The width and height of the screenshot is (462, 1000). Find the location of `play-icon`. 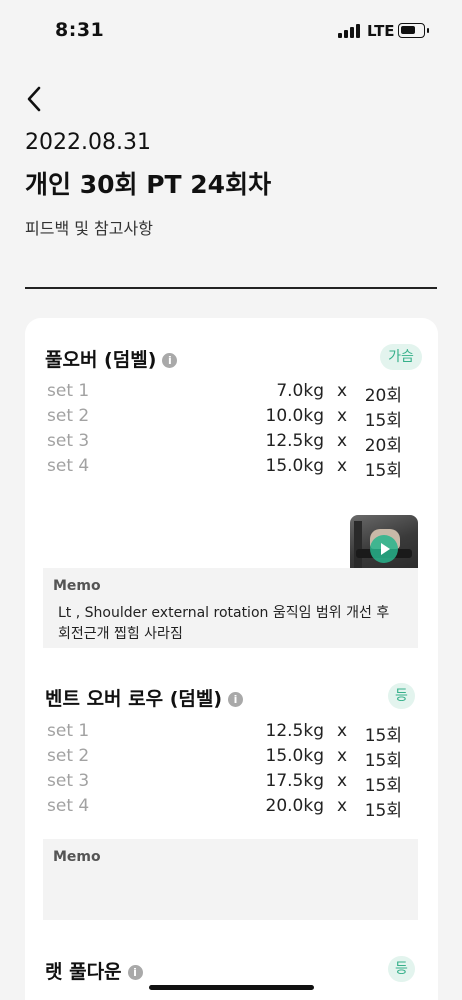

play-icon is located at coordinates (384, 549).